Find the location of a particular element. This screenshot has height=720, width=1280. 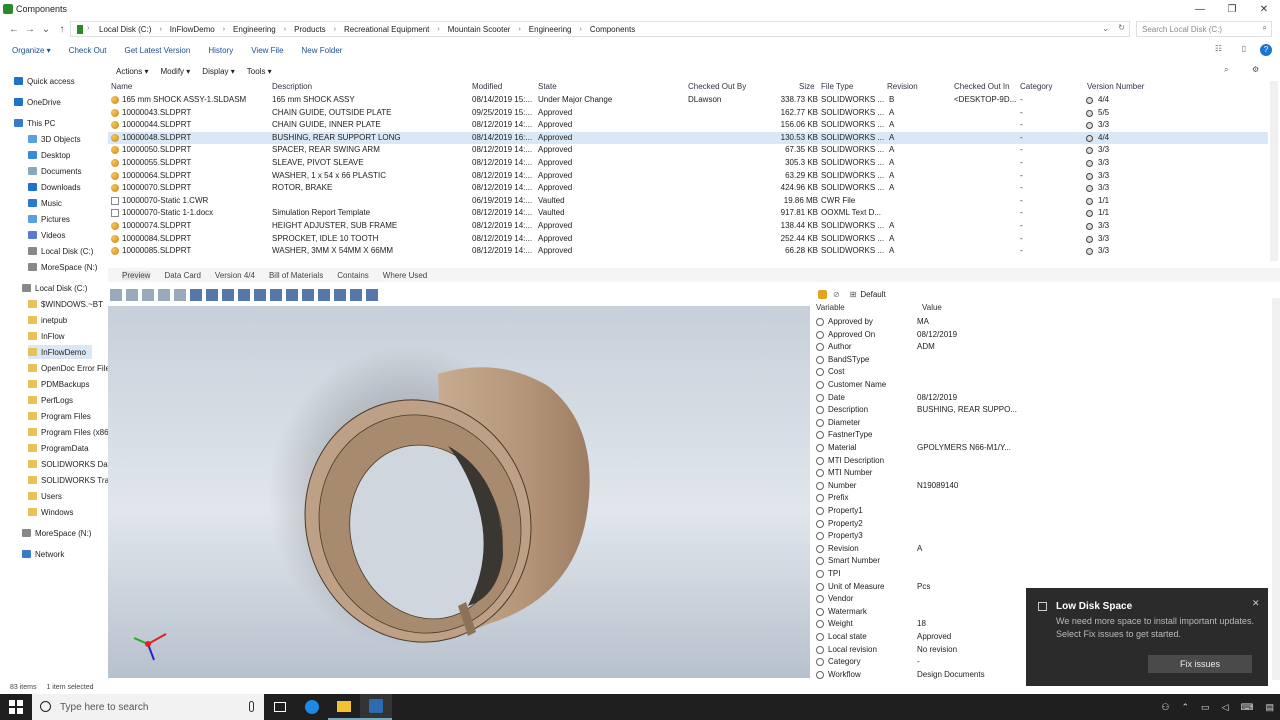

sidebar-item: Quick access is located at coordinates (44, 81).